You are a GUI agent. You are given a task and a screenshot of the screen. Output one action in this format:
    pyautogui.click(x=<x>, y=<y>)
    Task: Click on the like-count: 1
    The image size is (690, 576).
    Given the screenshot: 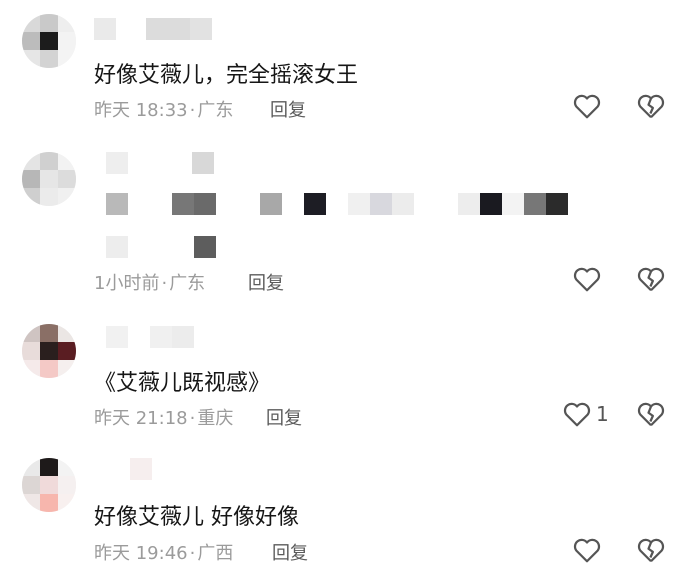 What is the action you would take?
    pyautogui.click(x=602, y=414)
    